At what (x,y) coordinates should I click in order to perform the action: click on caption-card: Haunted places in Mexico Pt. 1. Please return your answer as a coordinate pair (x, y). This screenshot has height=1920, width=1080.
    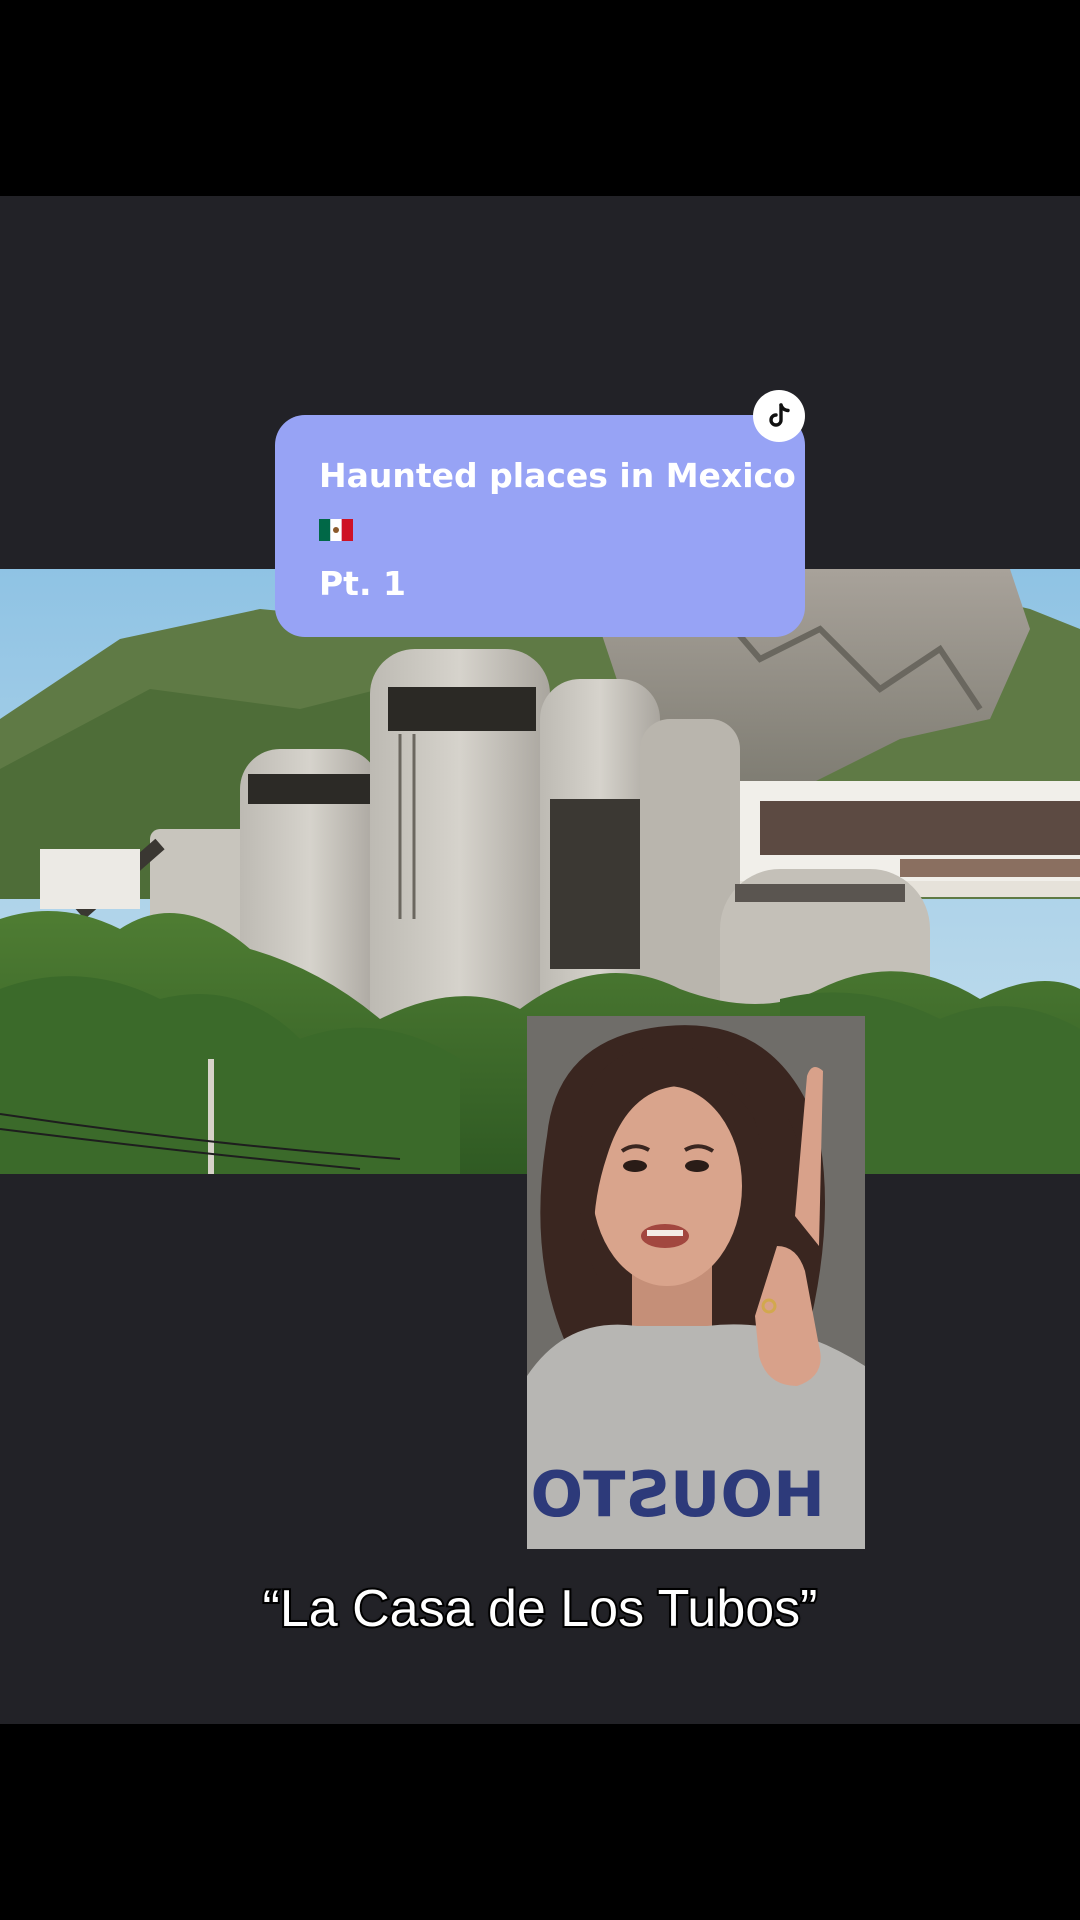
    Looking at the image, I should click on (540, 526).